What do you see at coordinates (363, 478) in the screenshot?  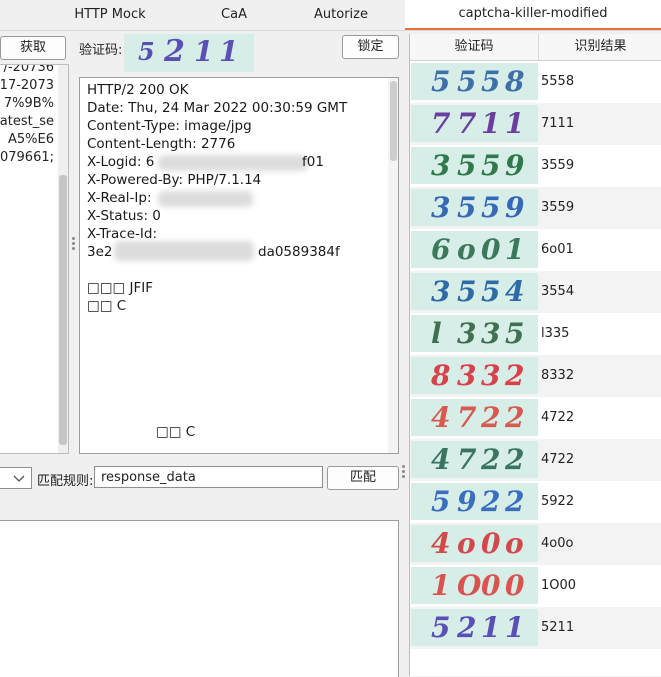 I see `match-button: 匹配` at bounding box center [363, 478].